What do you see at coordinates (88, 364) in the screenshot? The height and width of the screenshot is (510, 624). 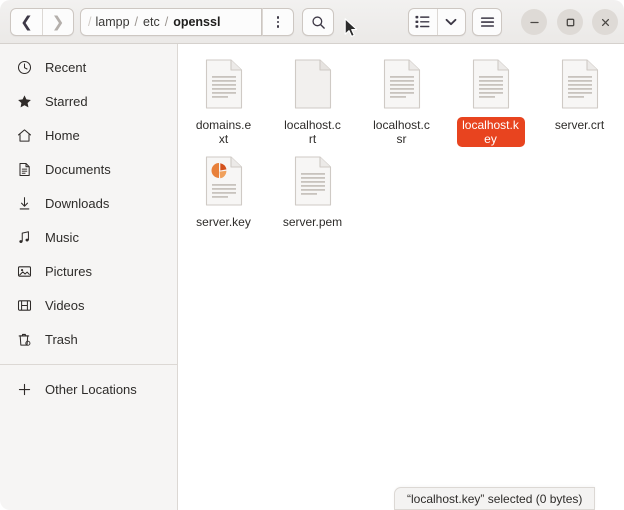 I see `sidebar-separator` at bounding box center [88, 364].